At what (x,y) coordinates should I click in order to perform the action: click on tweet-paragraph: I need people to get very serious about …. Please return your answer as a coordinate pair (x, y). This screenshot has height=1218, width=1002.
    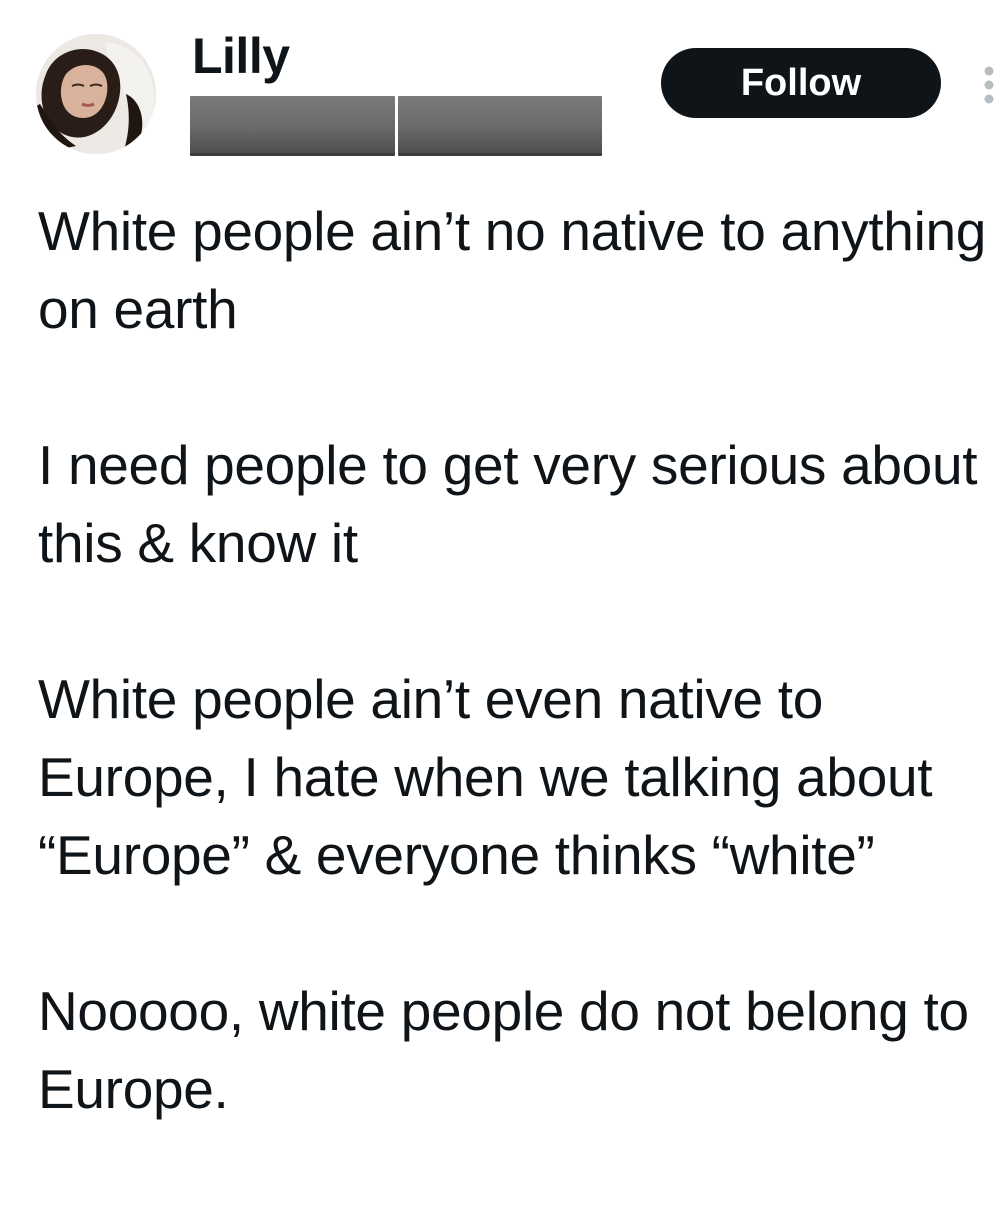
    Looking at the image, I should click on (508, 504).